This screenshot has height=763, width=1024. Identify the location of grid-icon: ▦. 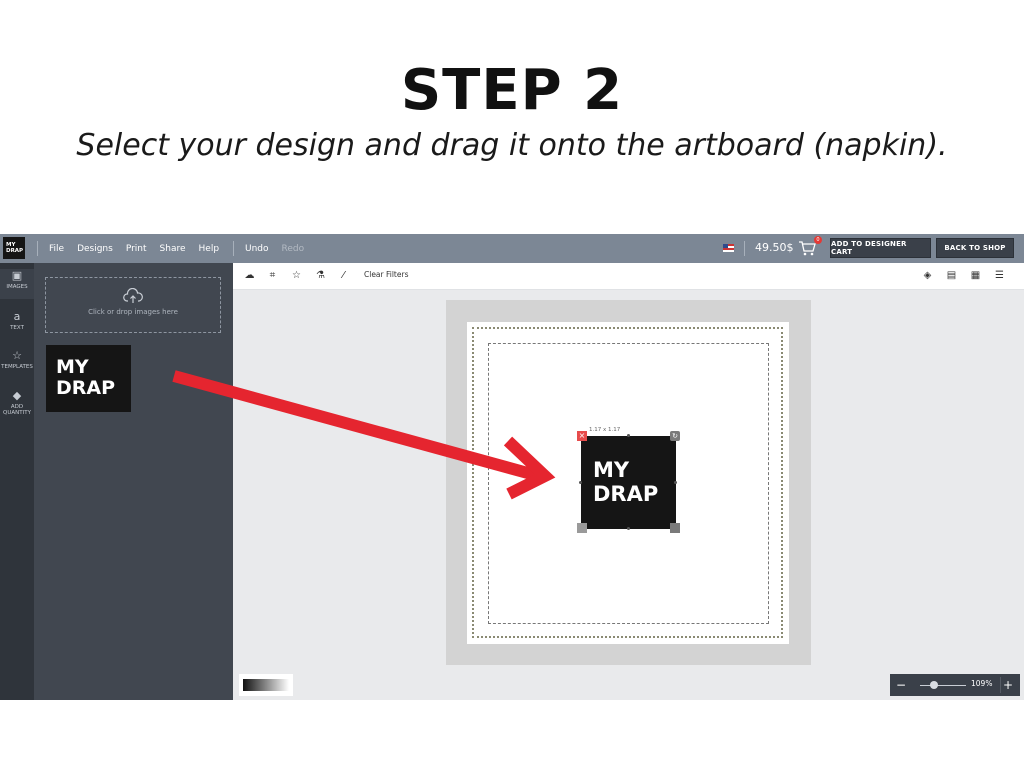
(975, 275).